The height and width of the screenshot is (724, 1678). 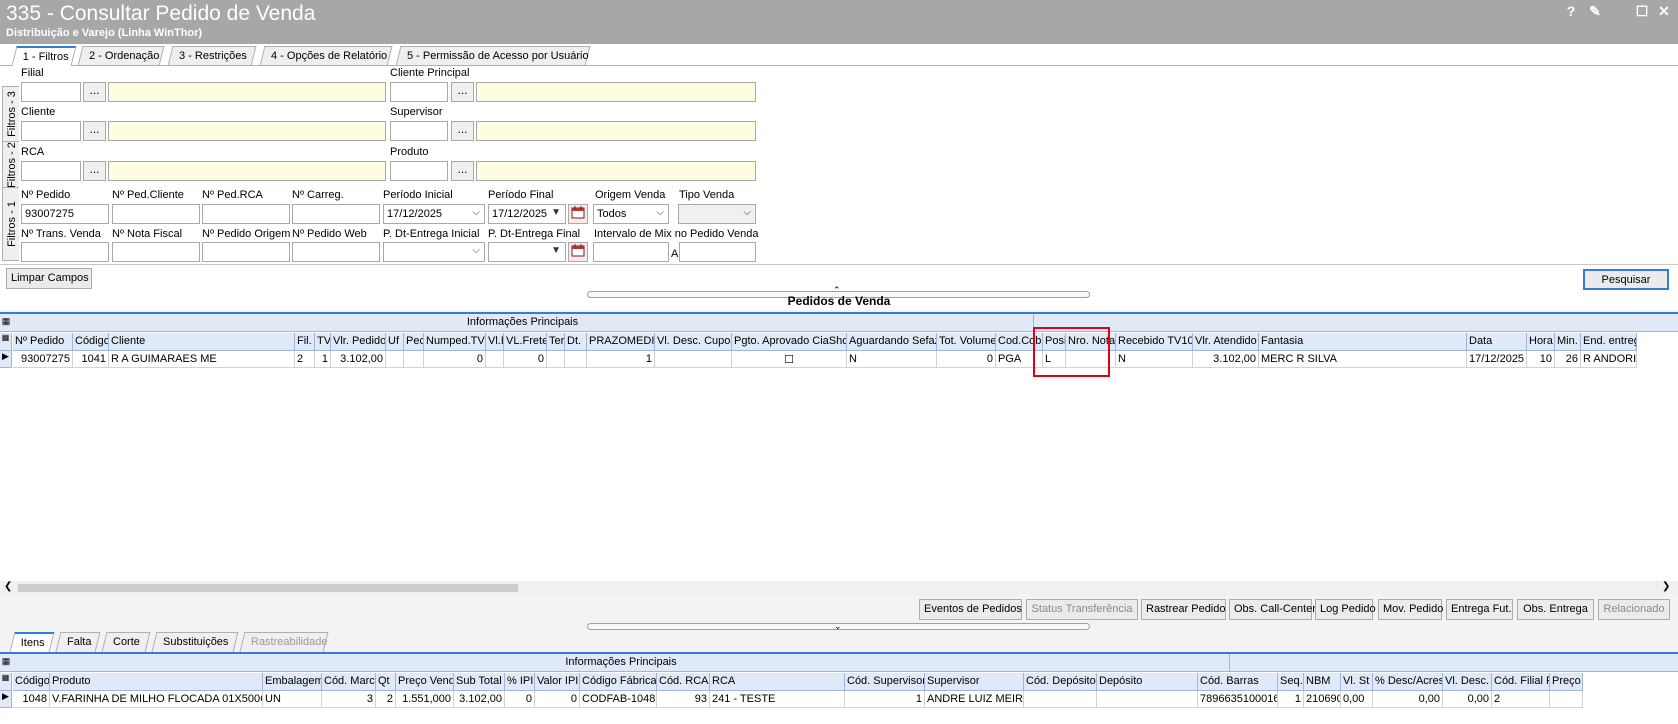 I want to click on items-col-header: Produto, so click(x=156, y=682).